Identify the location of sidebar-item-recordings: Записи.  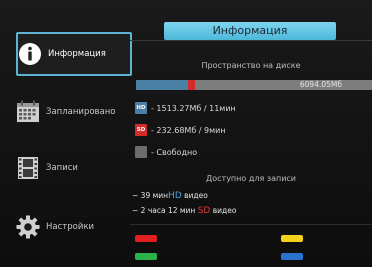
(74, 168).